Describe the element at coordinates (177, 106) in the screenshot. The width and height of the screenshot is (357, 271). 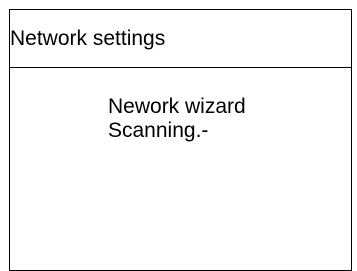
I see `wizard-title: Nework wizard` at that location.